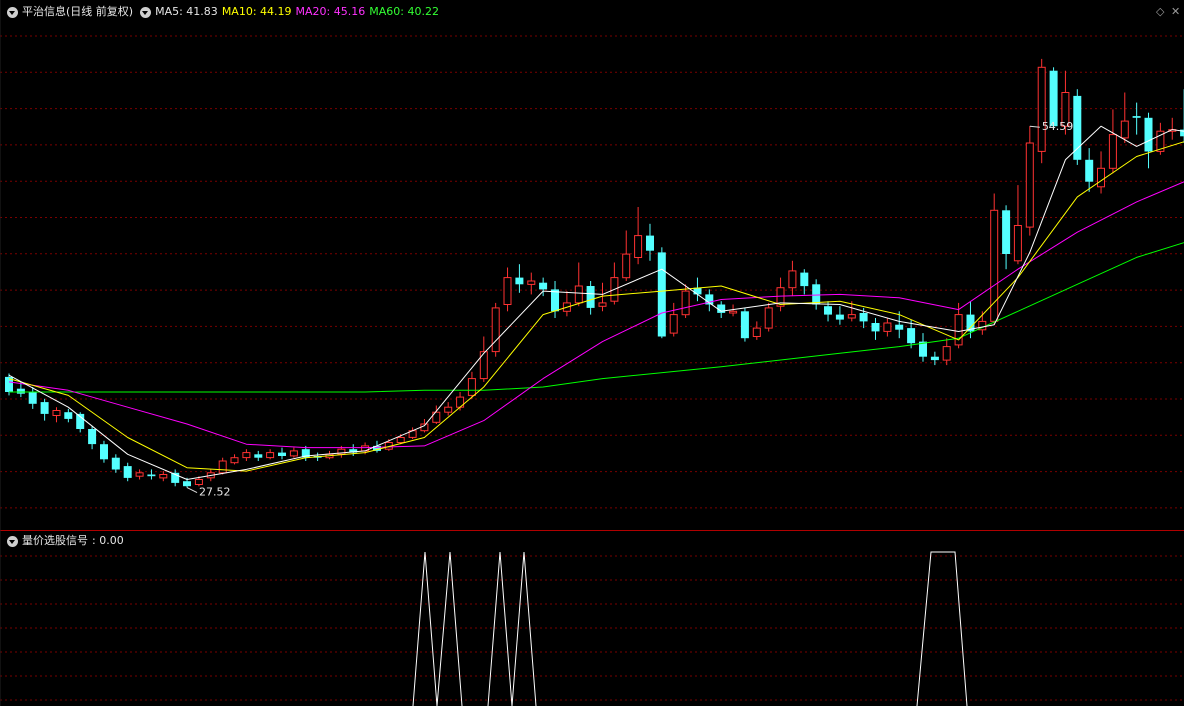 This screenshot has height=706, width=1184. What do you see at coordinates (1058, 126) in the screenshot?
I see `max-price-label: 54.59` at bounding box center [1058, 126].